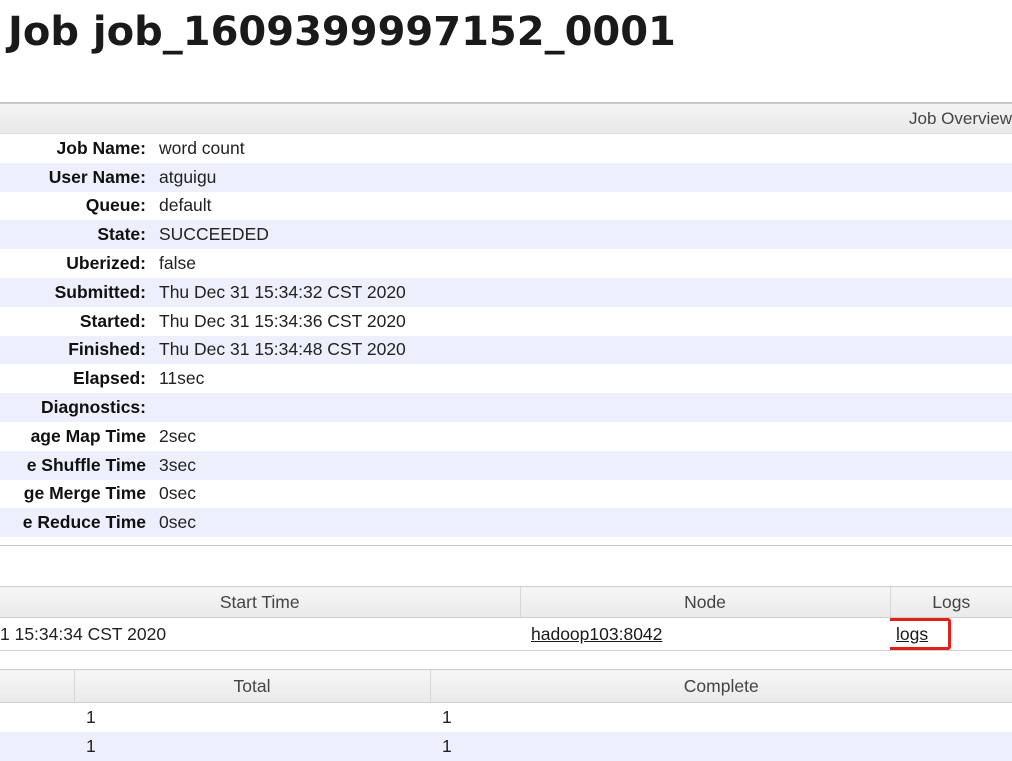 This screenshot has height=761, width=1012. What do you see at coordinates (579, 235) in the screenshot?
I see `overview-value: SUCCEEDED` at bounding box center [579, 235].